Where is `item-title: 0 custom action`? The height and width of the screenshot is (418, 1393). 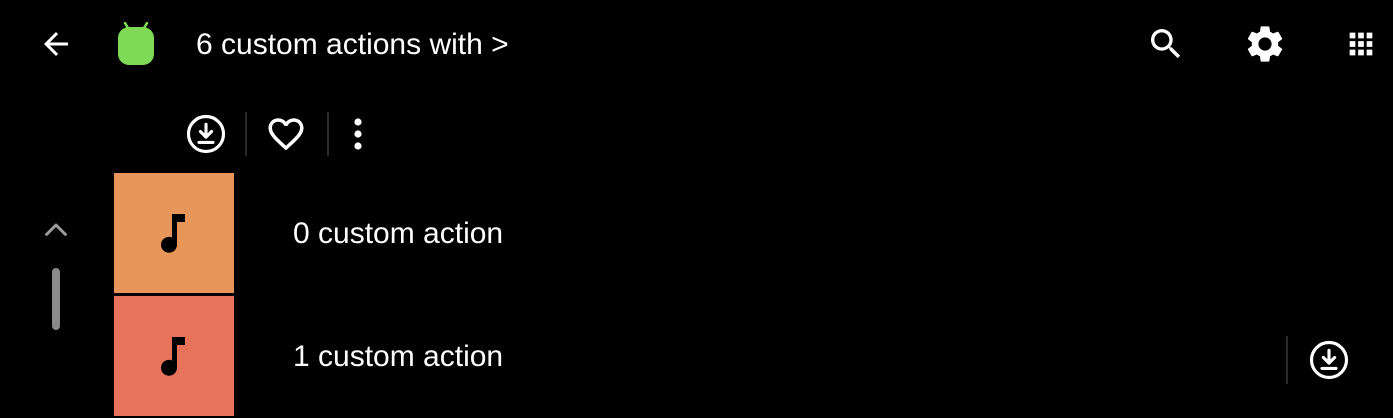 item-title: 0 custom action is located at coordinates (398, 233).